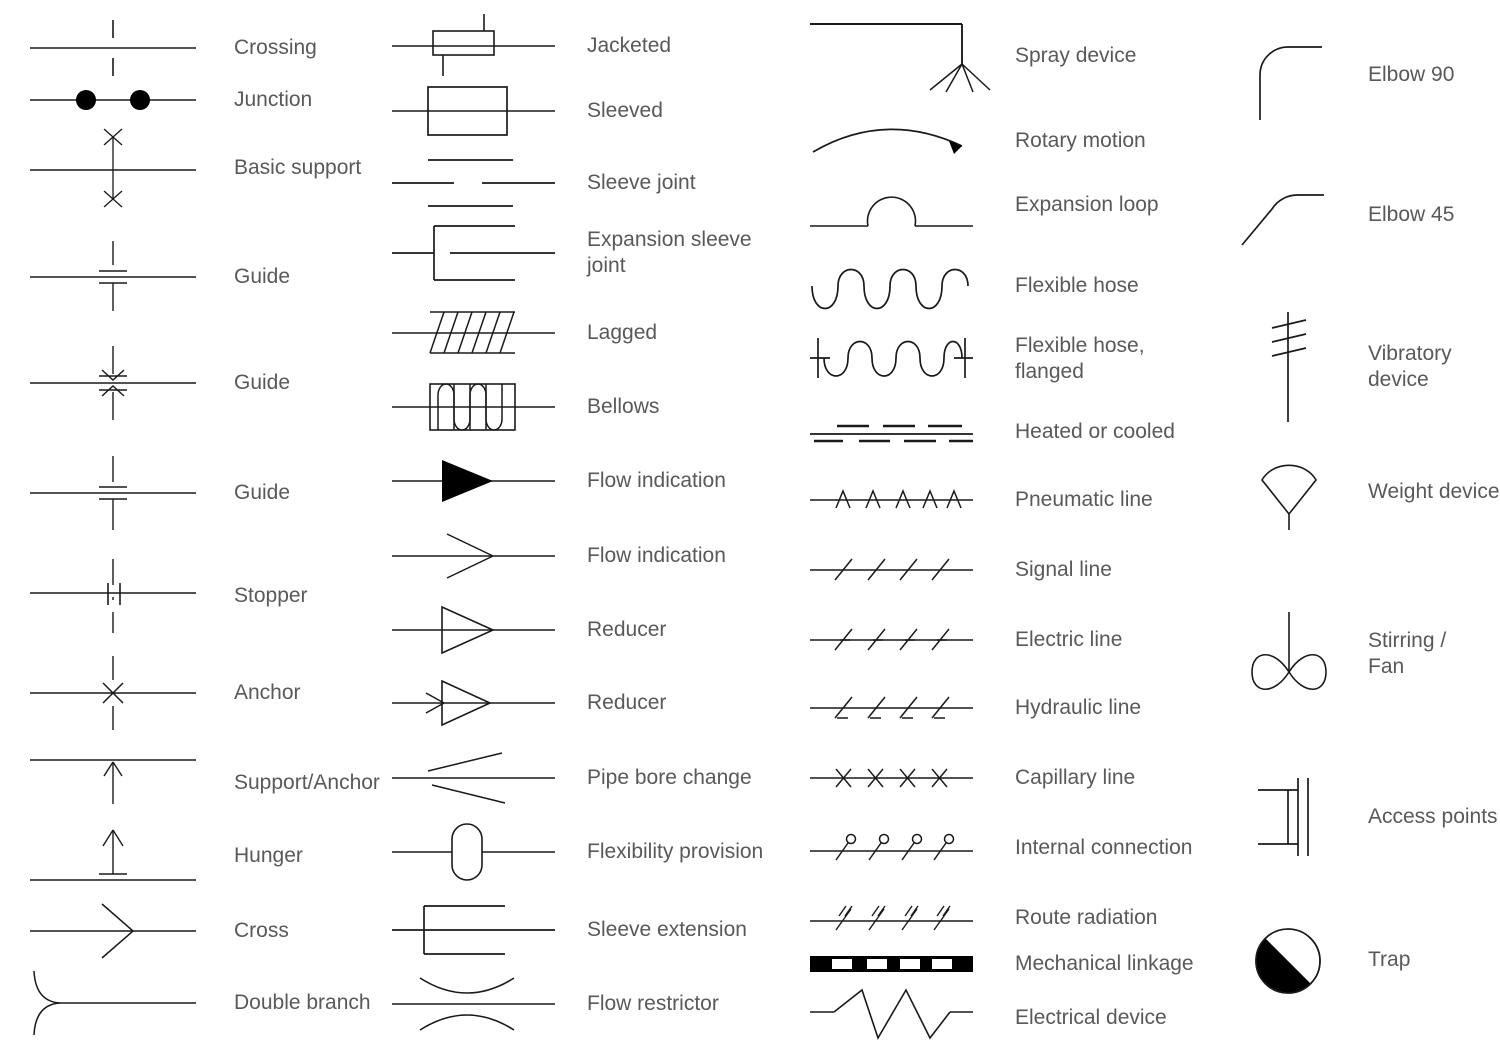 This screenshot has height=1057, width=1500. I want to click on legend-item-flexibility-provision: Flexibility provision, so click(577, 852).